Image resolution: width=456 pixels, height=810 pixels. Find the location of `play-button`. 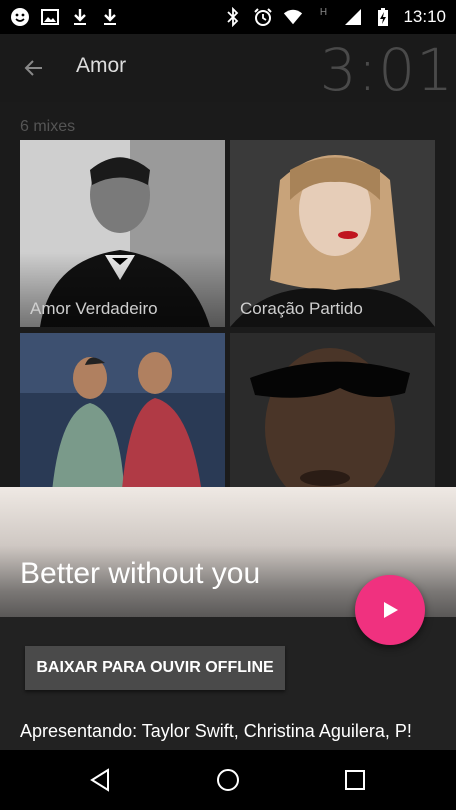

play-button is located at coordinates (390, 610).